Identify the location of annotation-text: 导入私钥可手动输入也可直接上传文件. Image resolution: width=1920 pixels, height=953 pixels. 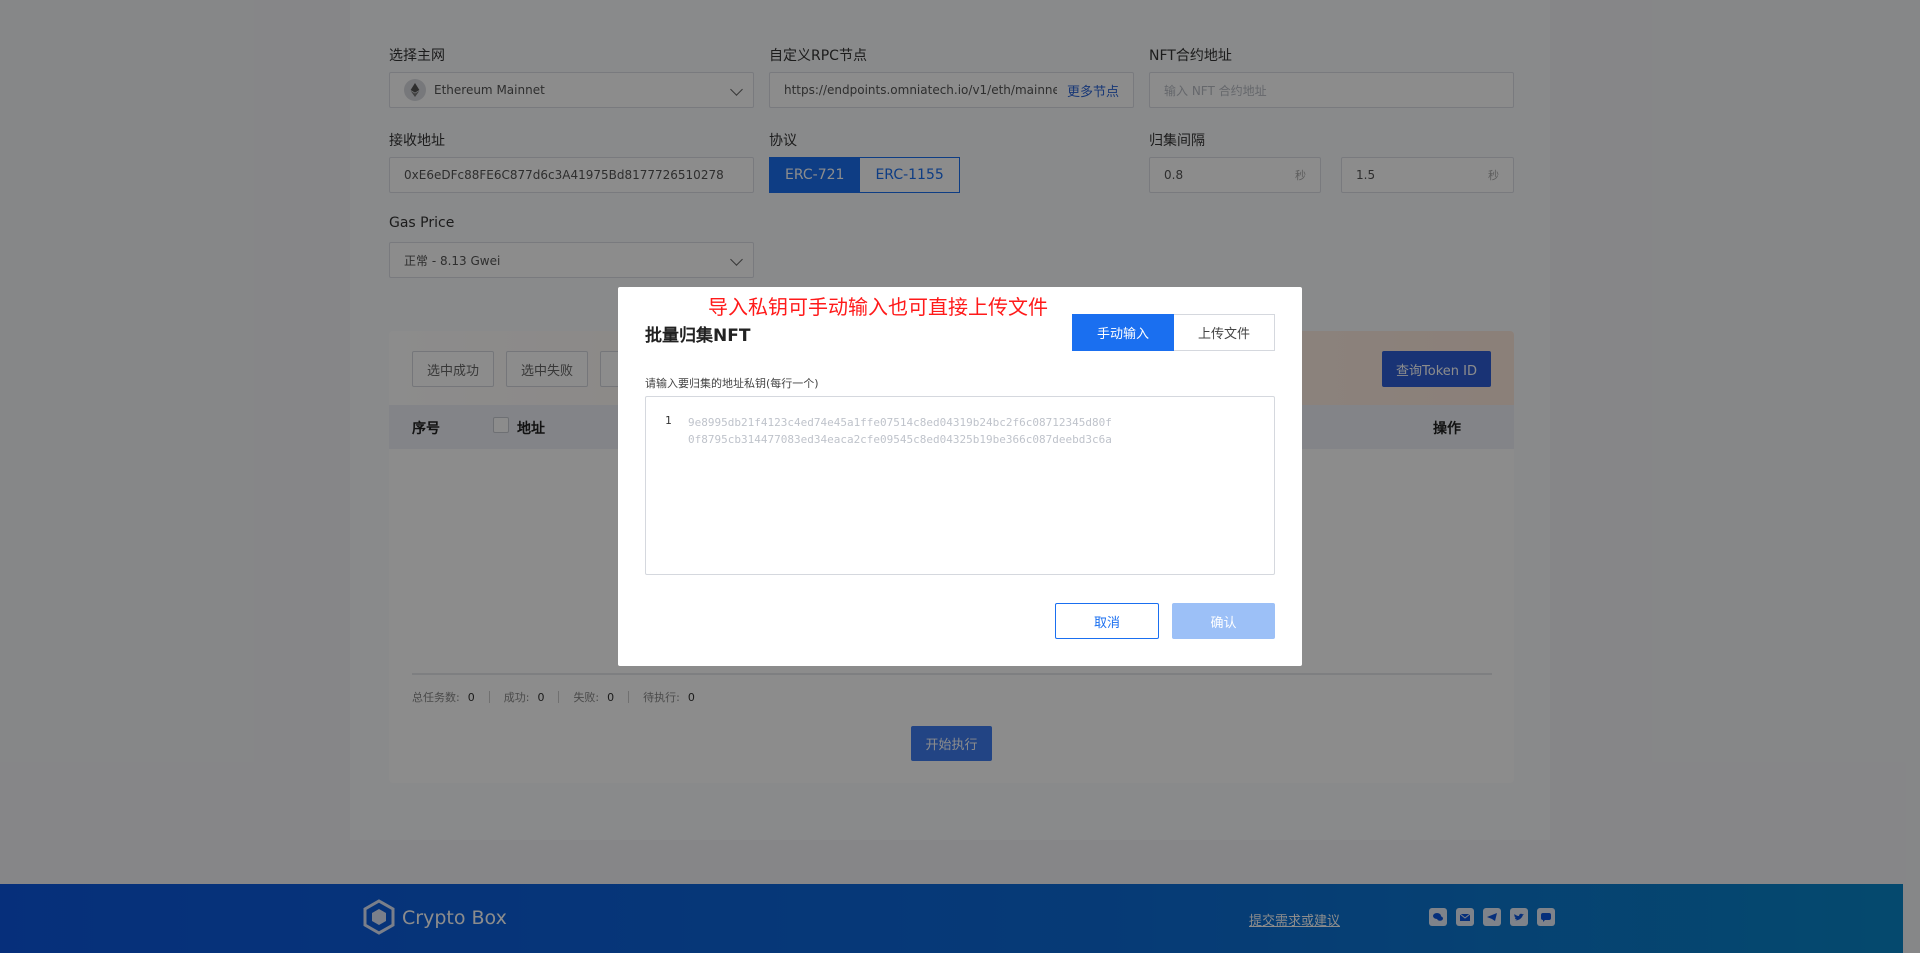
(878, 307).